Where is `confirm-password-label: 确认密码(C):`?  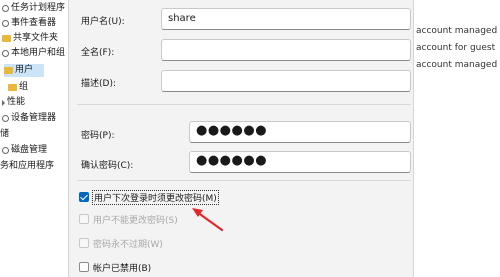
confirm-password-label: 确认密码(C): is located at coordinates (107, 166).